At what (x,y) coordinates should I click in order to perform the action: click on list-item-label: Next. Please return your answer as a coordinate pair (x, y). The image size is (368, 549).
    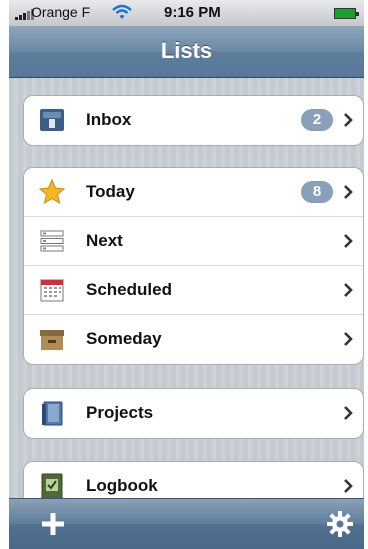
    Looking at the image, I should click on (104, 240).